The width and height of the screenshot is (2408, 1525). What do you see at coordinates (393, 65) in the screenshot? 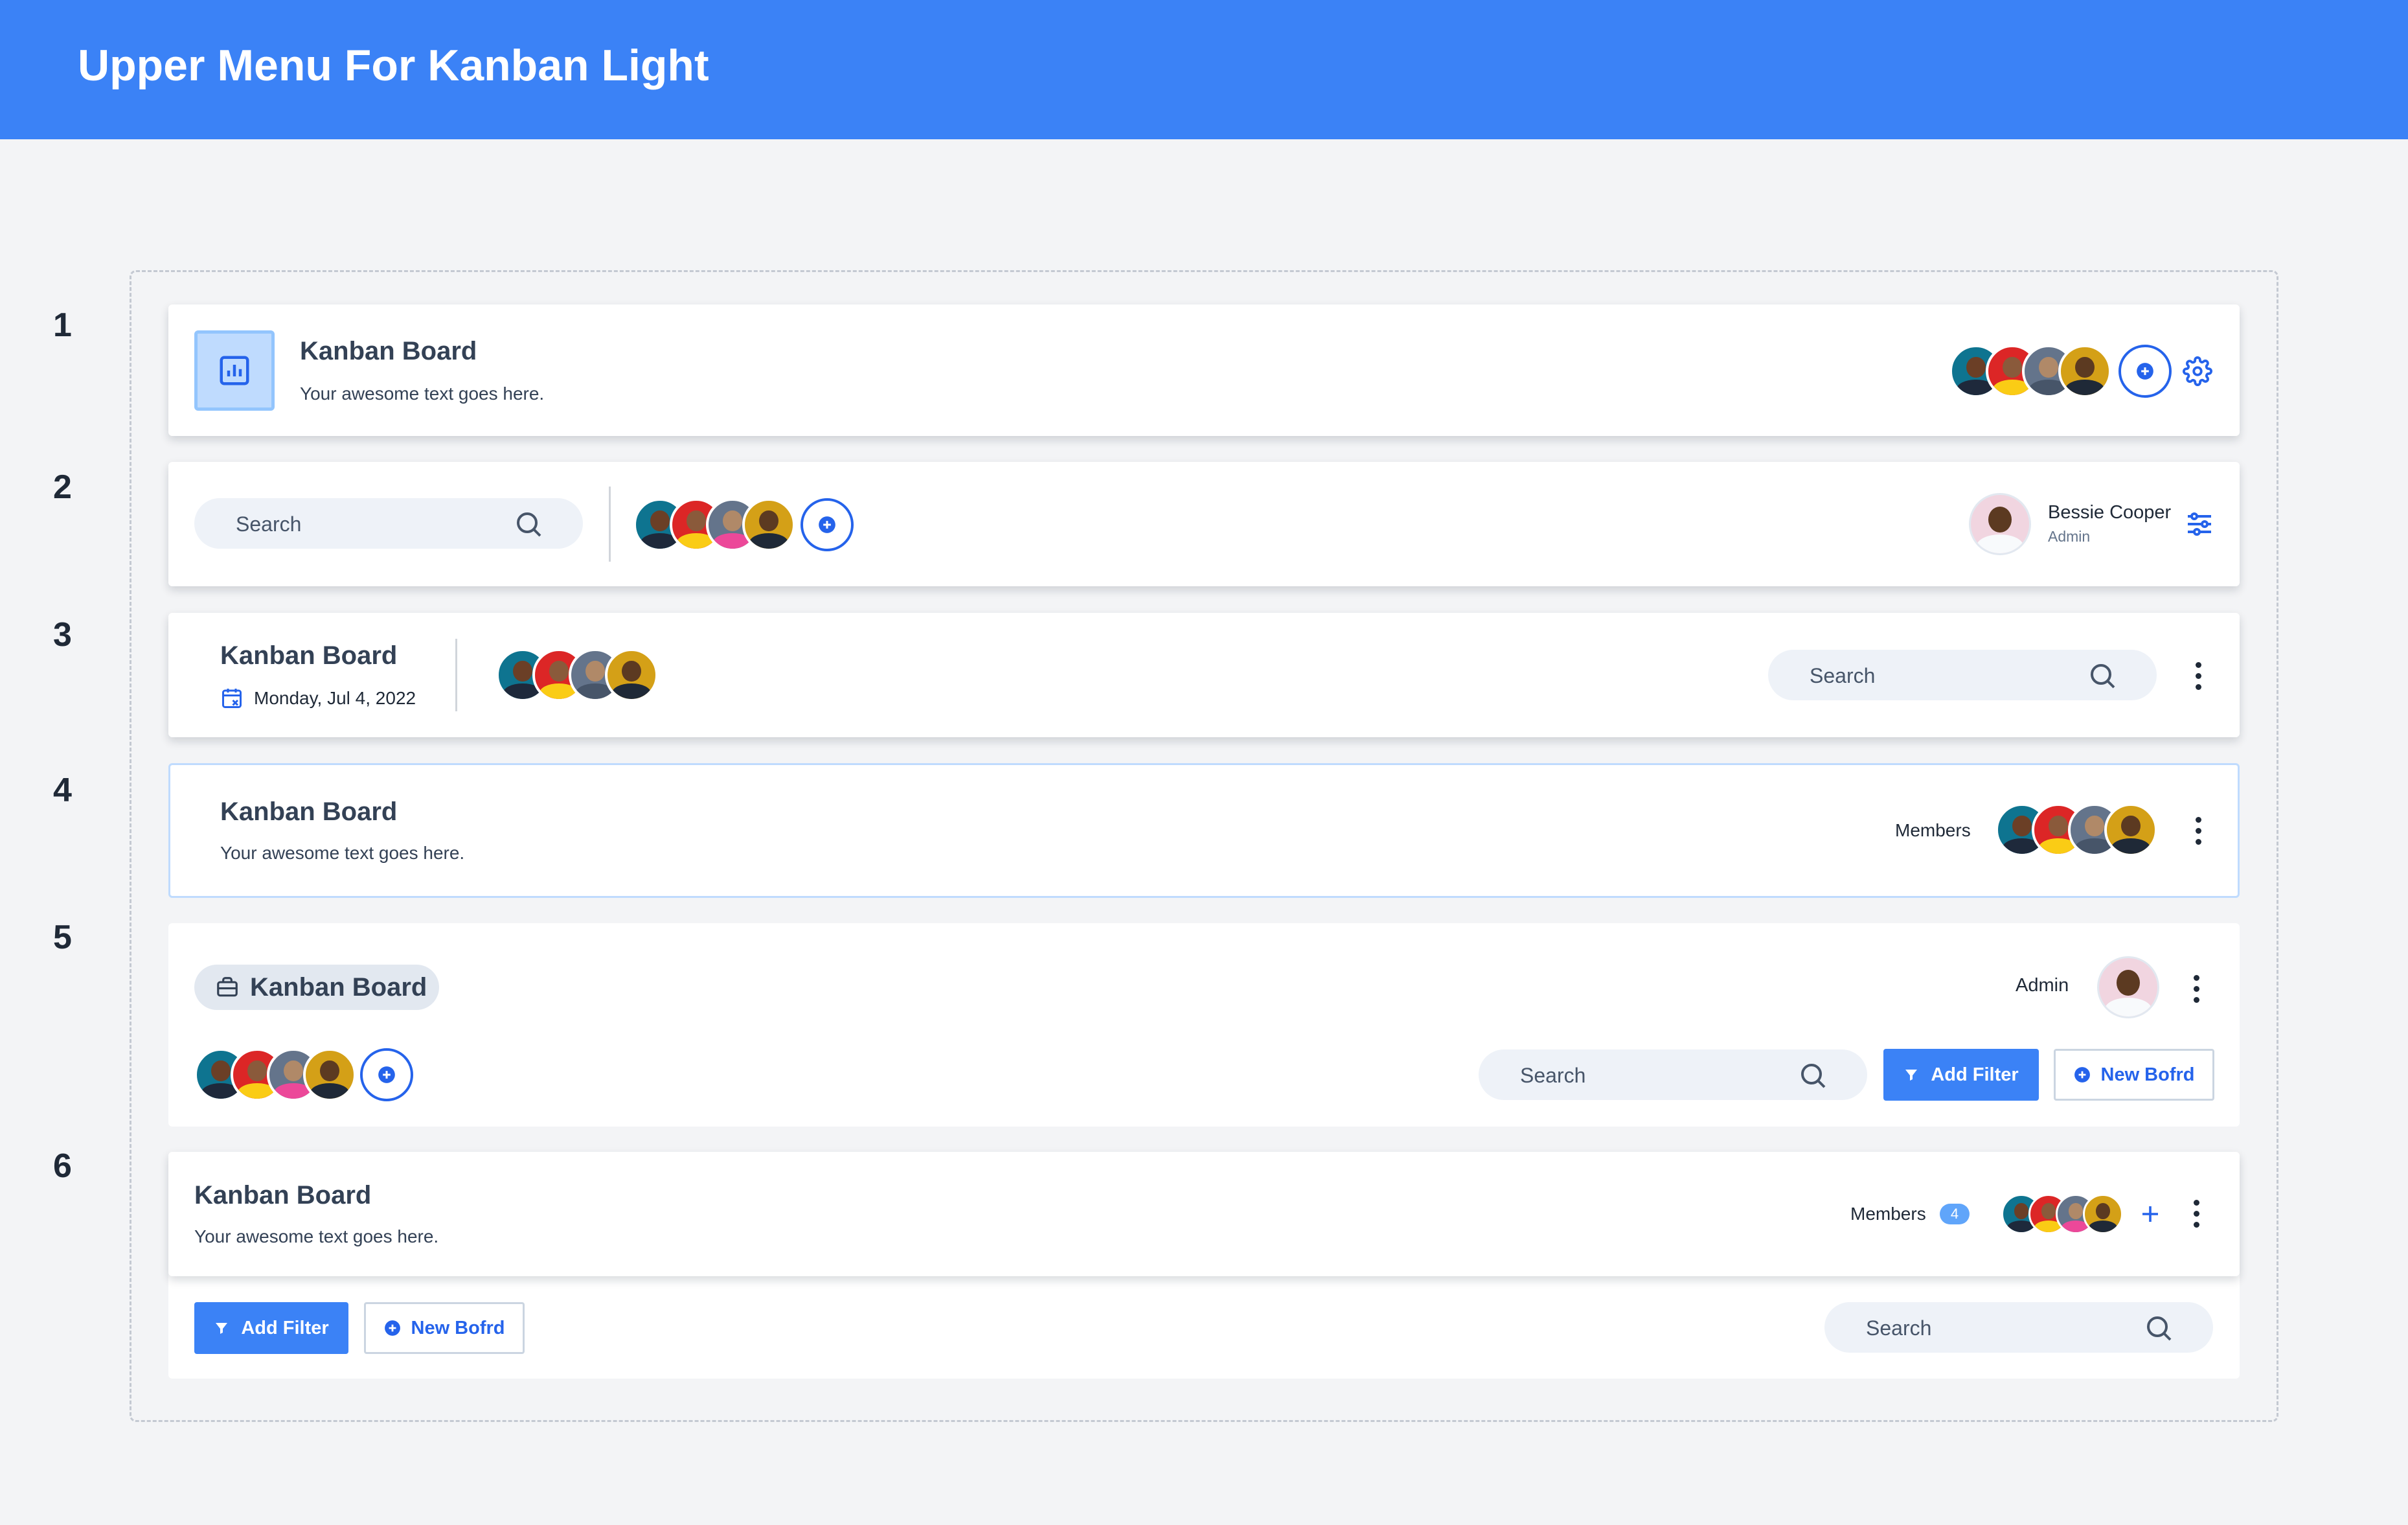
I see `page-title: Upper Menu For Kanban Light` at bounding box center [393, 65].